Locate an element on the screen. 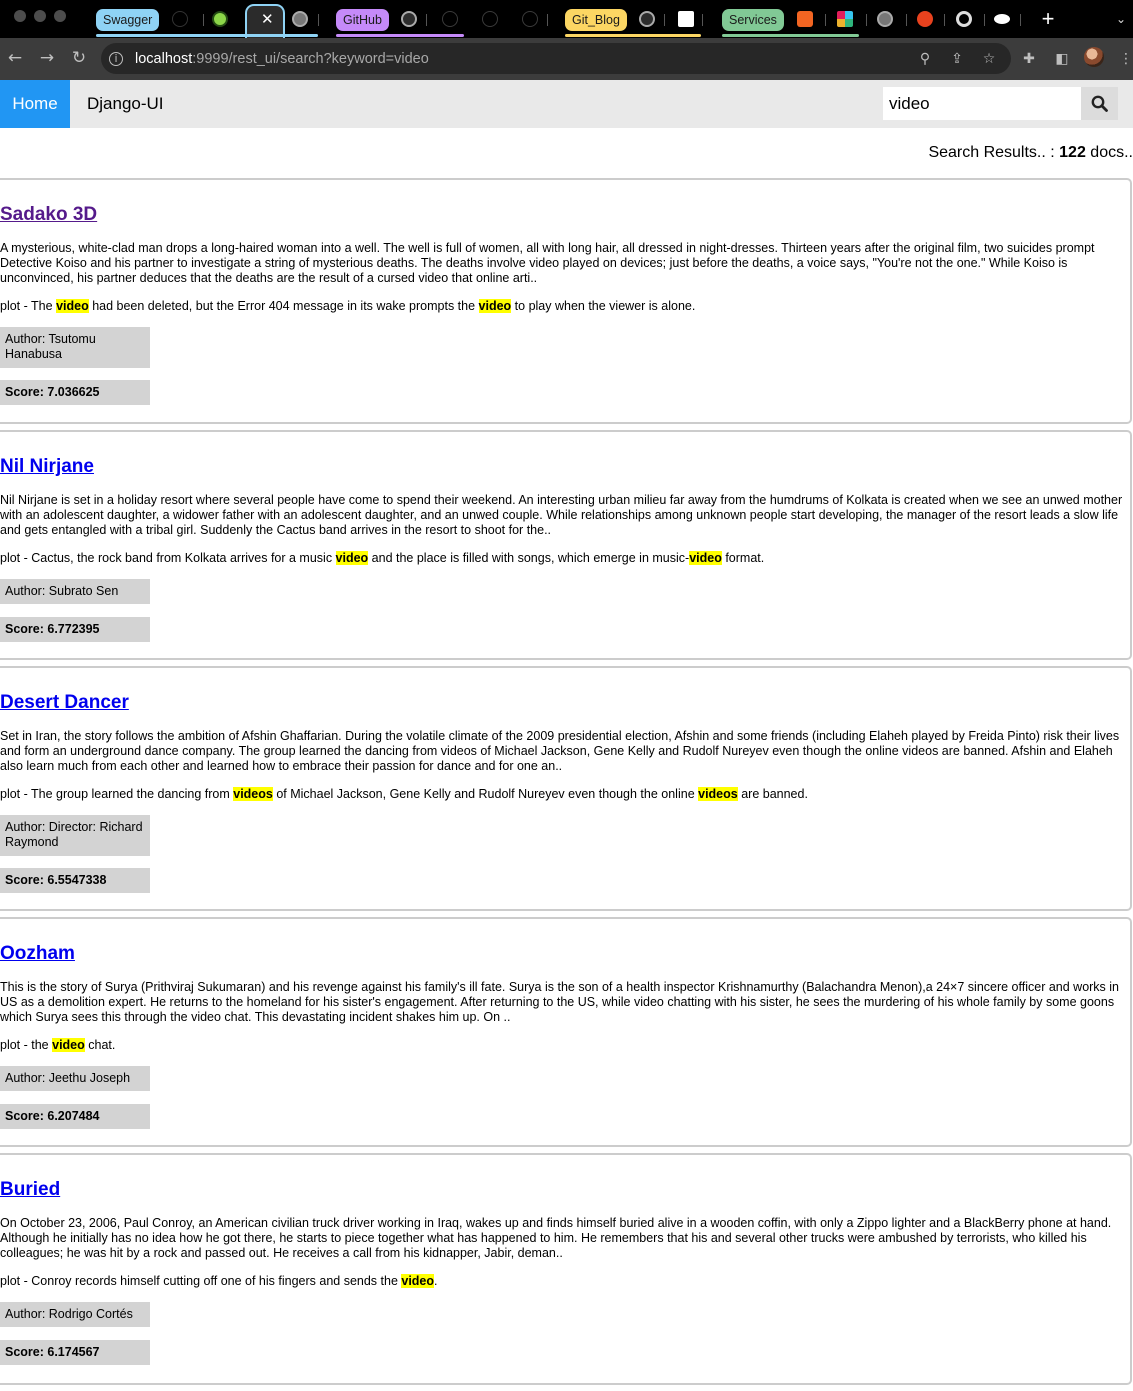 This screenshot has height=1391, width=1133. bookmark-star-icon: ☆ is located at coordinates (989, 59).